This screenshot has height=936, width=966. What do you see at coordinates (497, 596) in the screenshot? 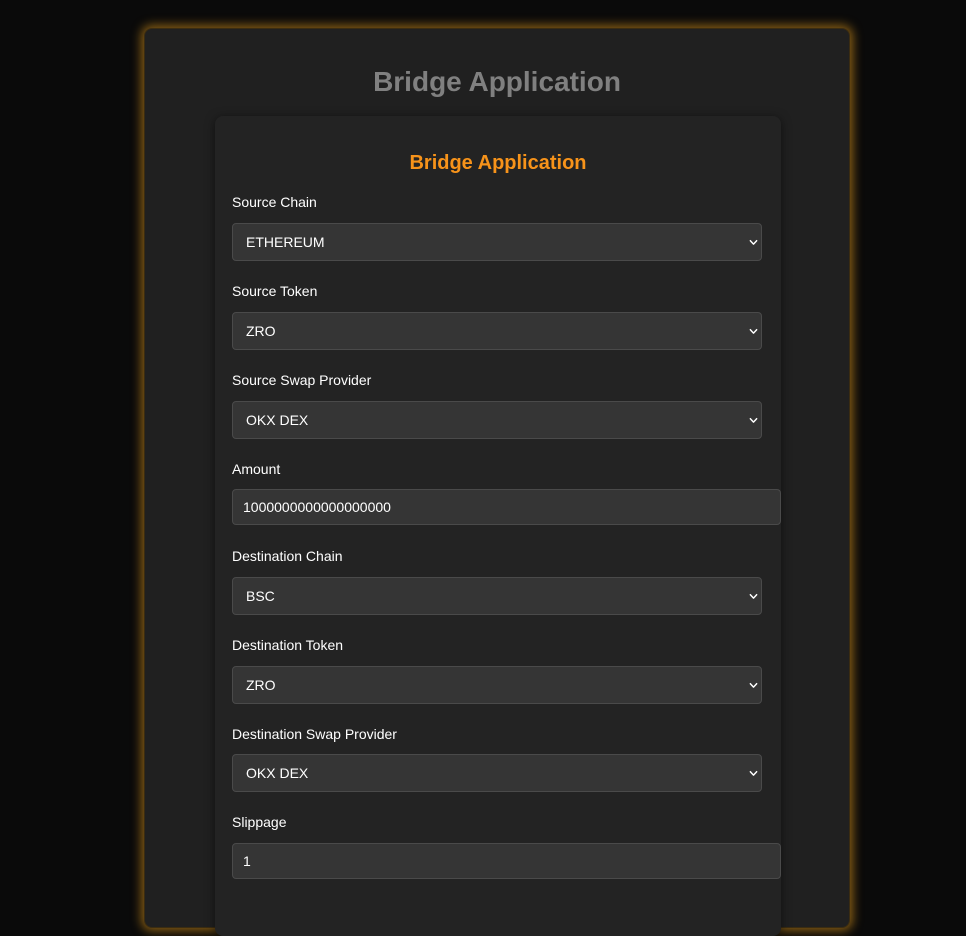
I see `destination-chain-select: BSC` at bounding box center [497, 596].